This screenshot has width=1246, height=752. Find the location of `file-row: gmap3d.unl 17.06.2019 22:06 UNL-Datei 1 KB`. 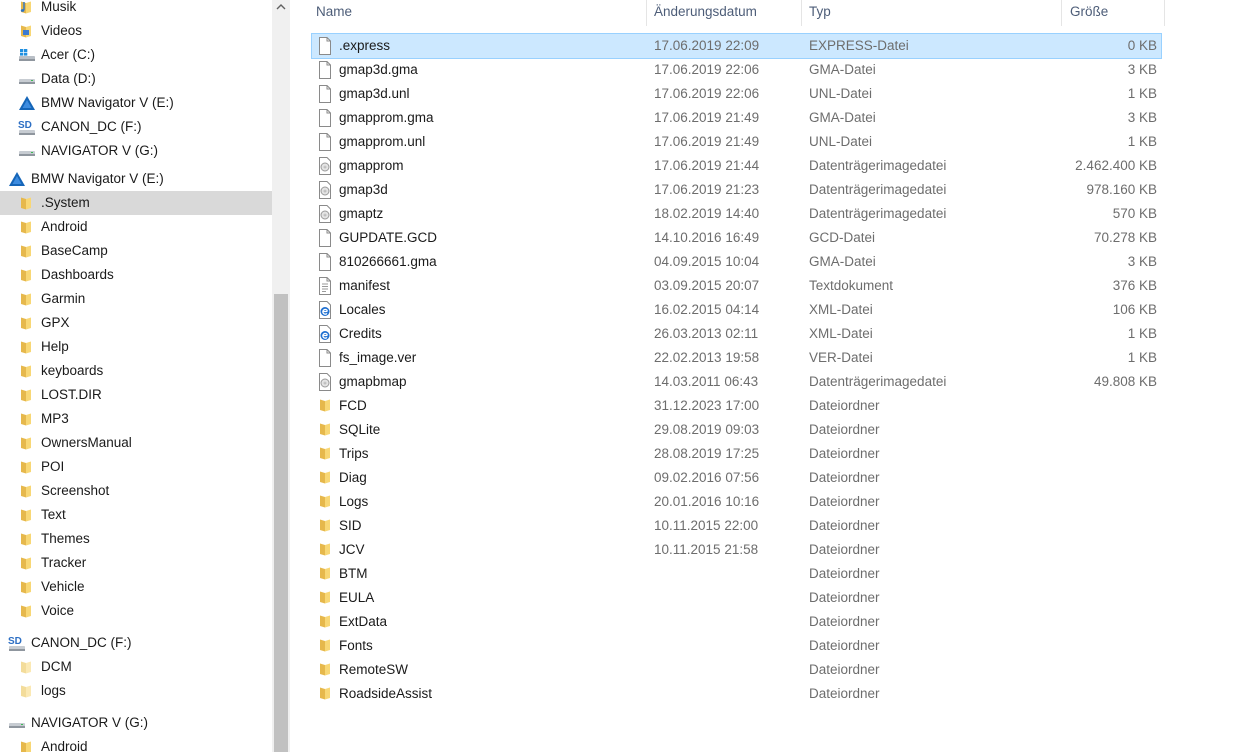

file-row: gmap3d.unl 17.06.2019 22:06 UNL-Datei 1 KB is located at coordinates (736, 94).